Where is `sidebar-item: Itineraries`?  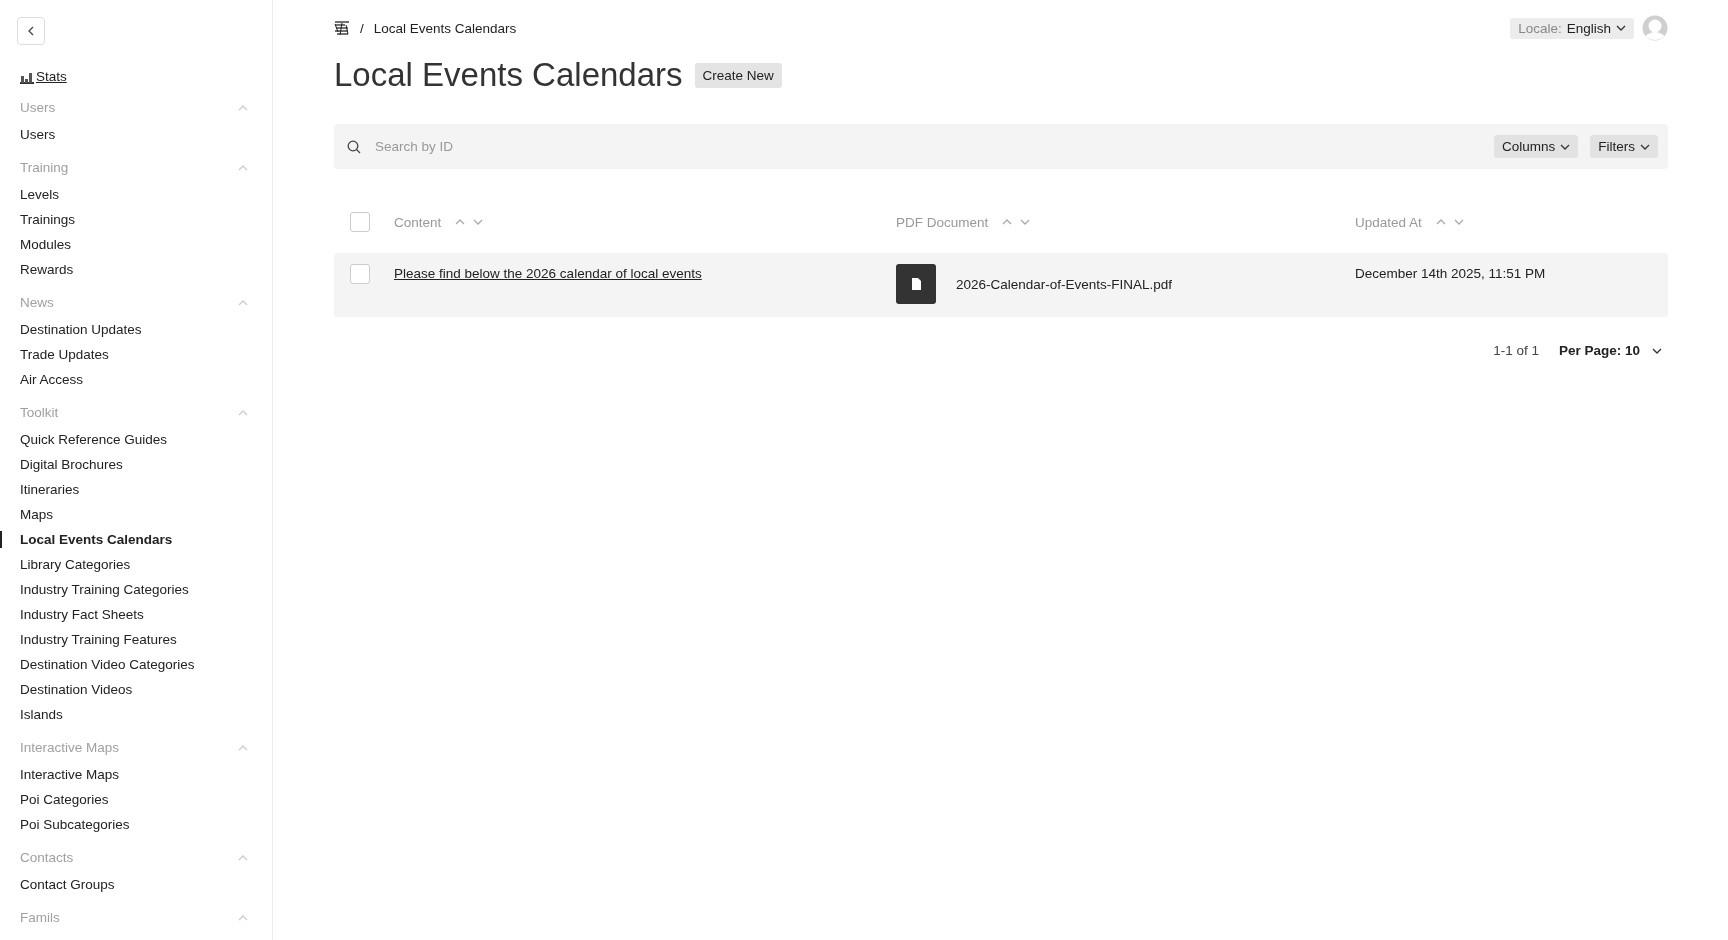 sidebar-item: Itineraries is located at coordinates (40, 489).